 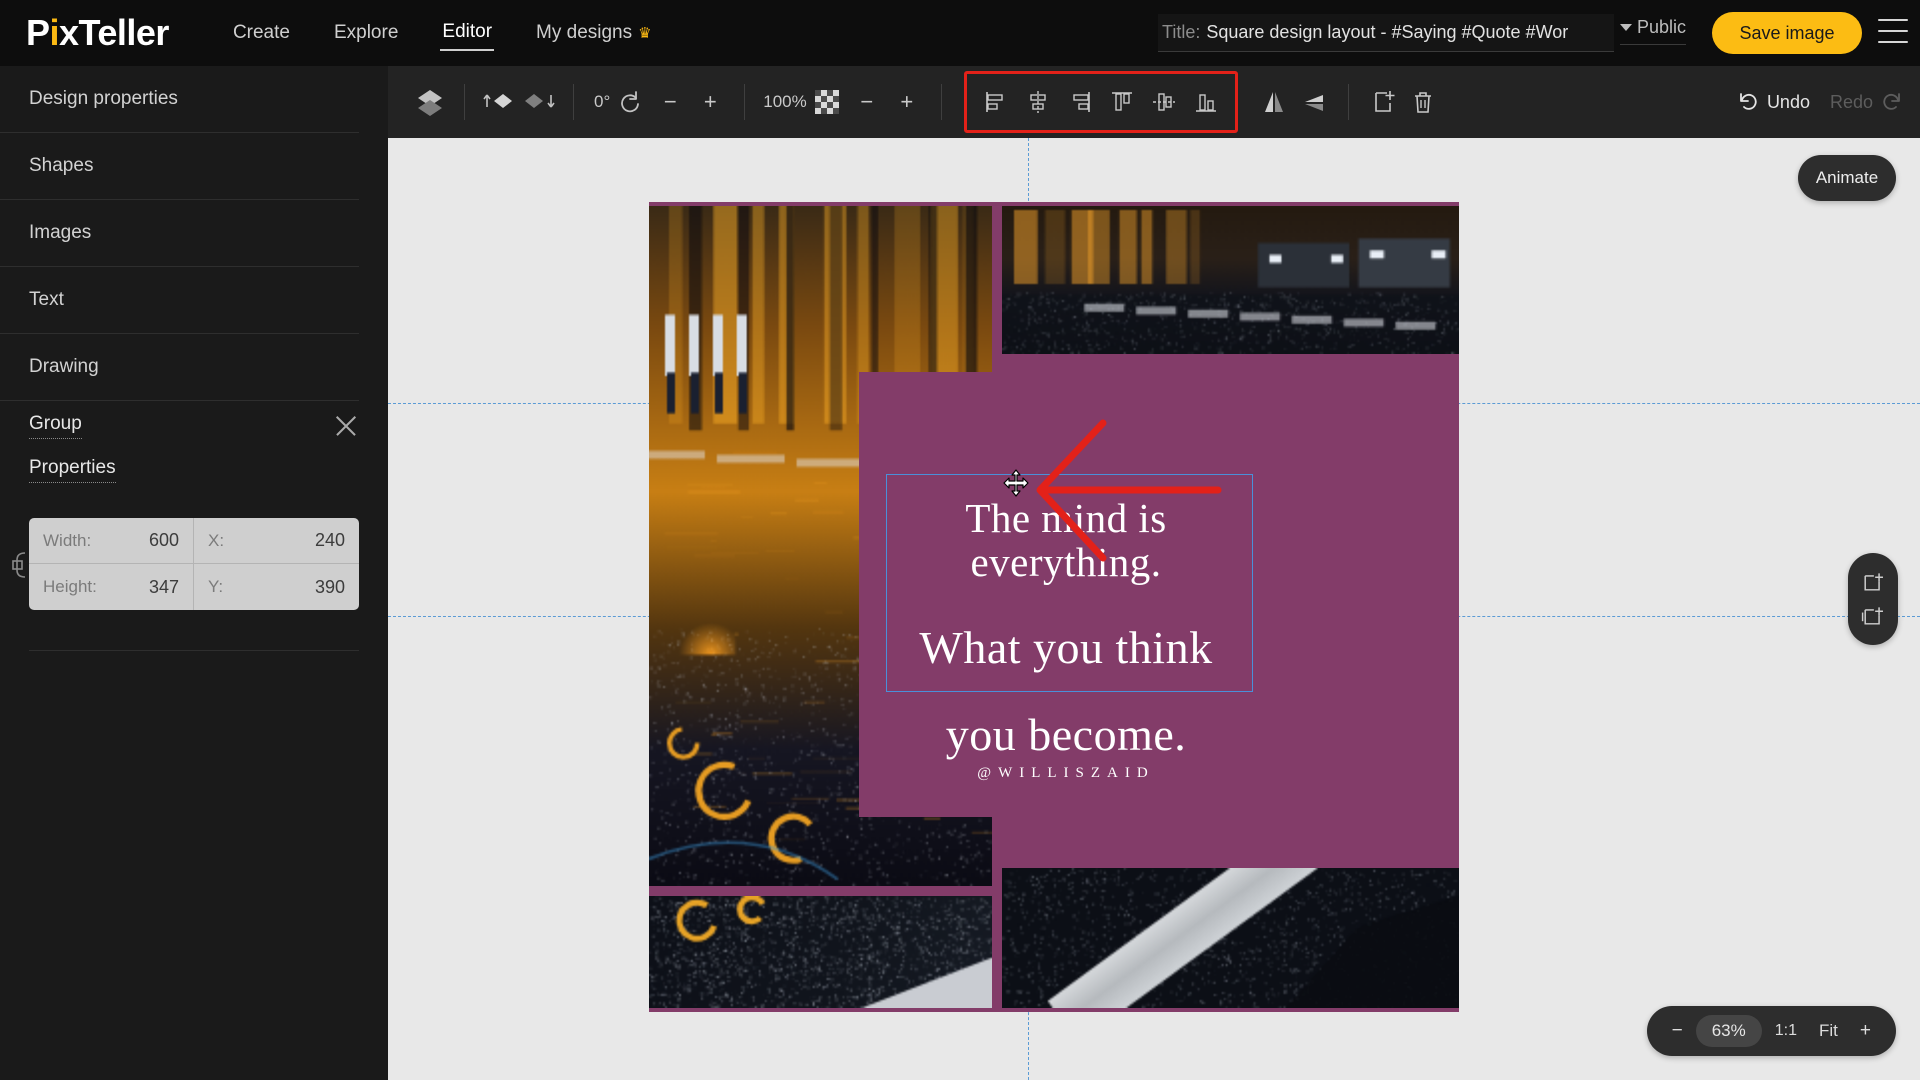 I want to click on transparency-checker-icon, so click(x=827, y=102).